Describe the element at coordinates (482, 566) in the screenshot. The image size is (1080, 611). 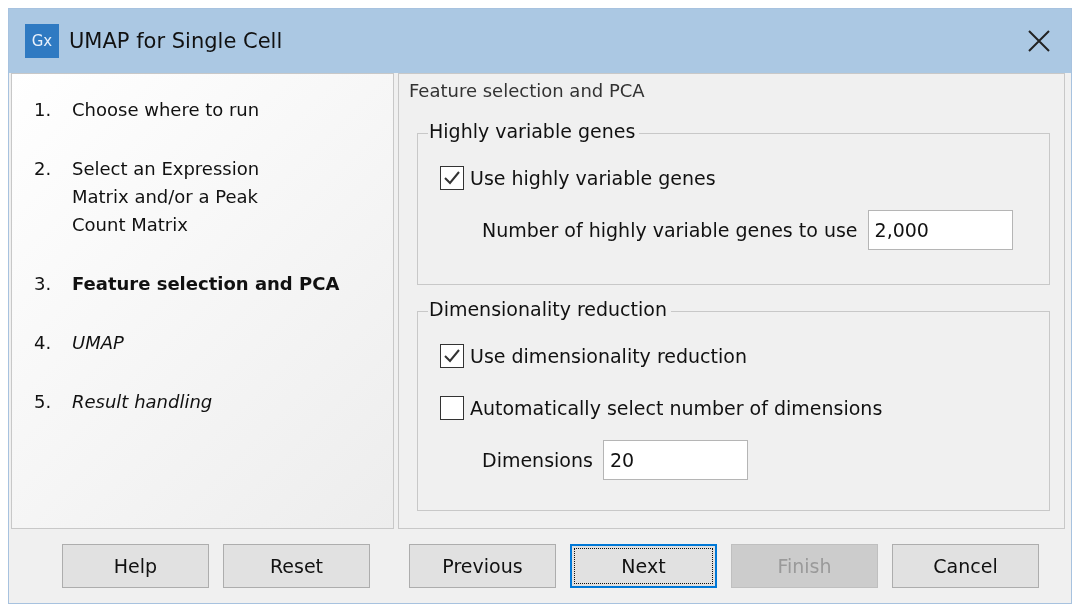
I see `dialog-button: Previous` at that location.